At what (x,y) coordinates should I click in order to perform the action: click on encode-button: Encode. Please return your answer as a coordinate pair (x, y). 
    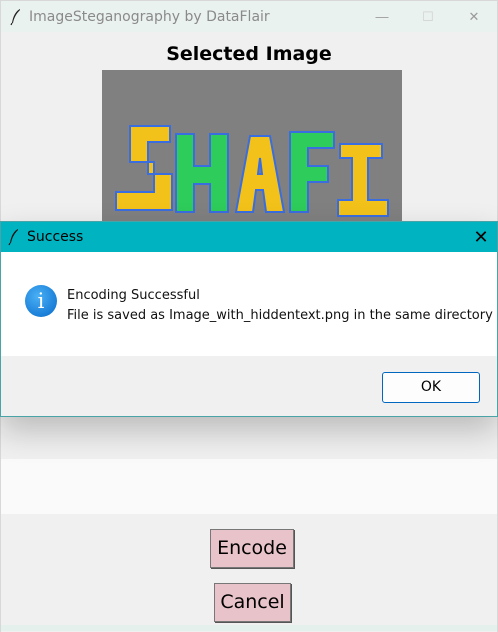
    Looking at the image, I should click on (252, 548).